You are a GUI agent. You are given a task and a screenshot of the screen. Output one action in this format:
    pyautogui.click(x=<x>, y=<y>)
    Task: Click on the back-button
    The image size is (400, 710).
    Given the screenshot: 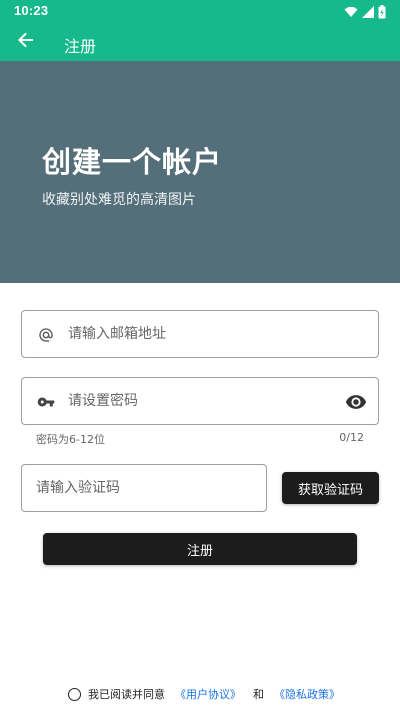 What is the action you would take?
    pyautogui.click(x=26, y=42)
    